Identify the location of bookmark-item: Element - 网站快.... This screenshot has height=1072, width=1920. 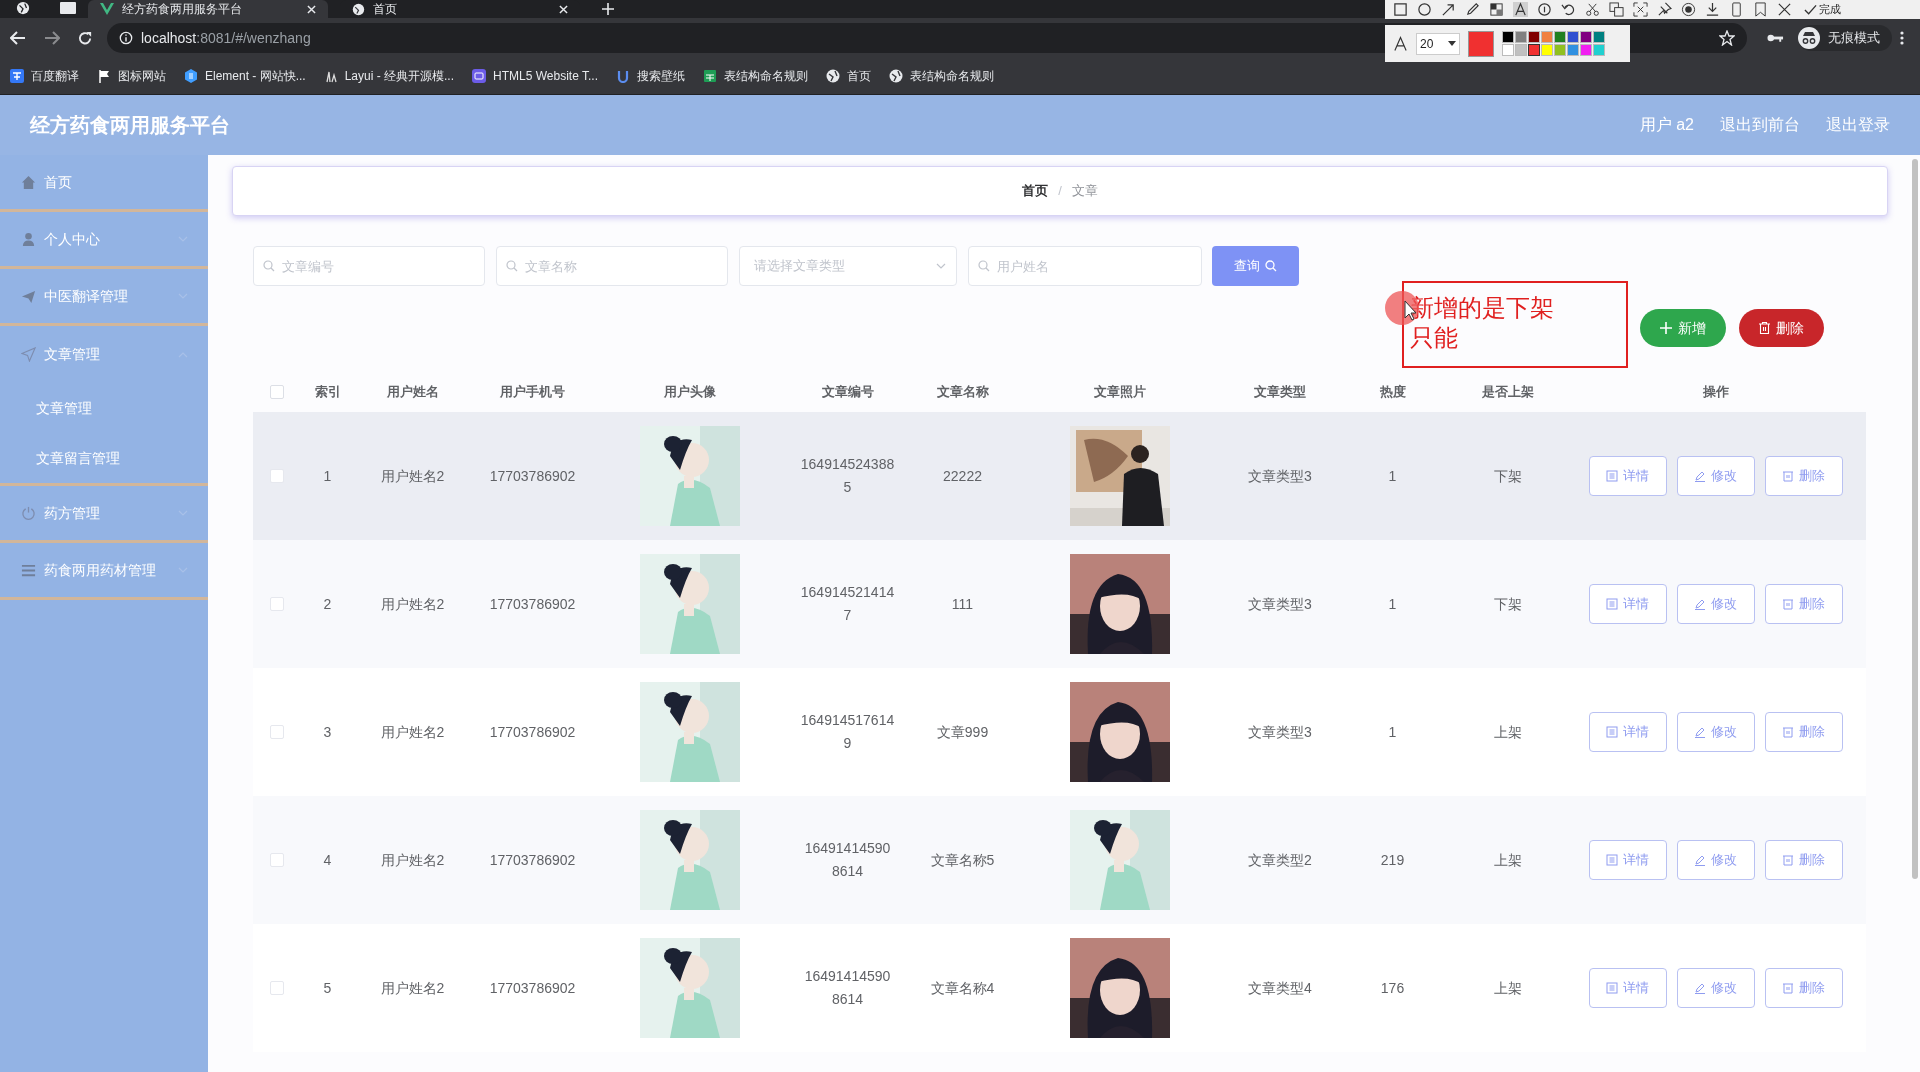
(245, 76).